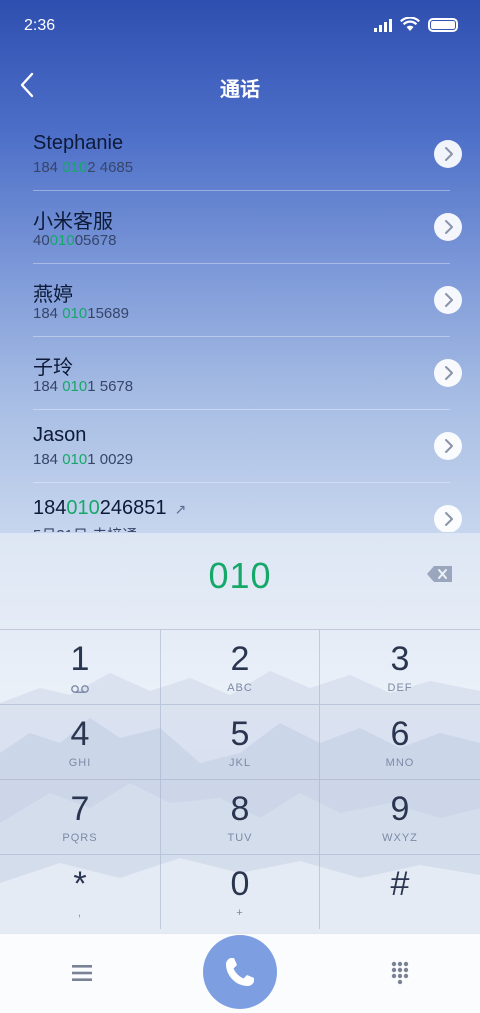 This screenshot has height=1013, width=480. What do you see at coordinates (240, 446) in the screenshot?
I see `result-row-jason: Jason 184 0101 0029` at bounding box center [240, 446].